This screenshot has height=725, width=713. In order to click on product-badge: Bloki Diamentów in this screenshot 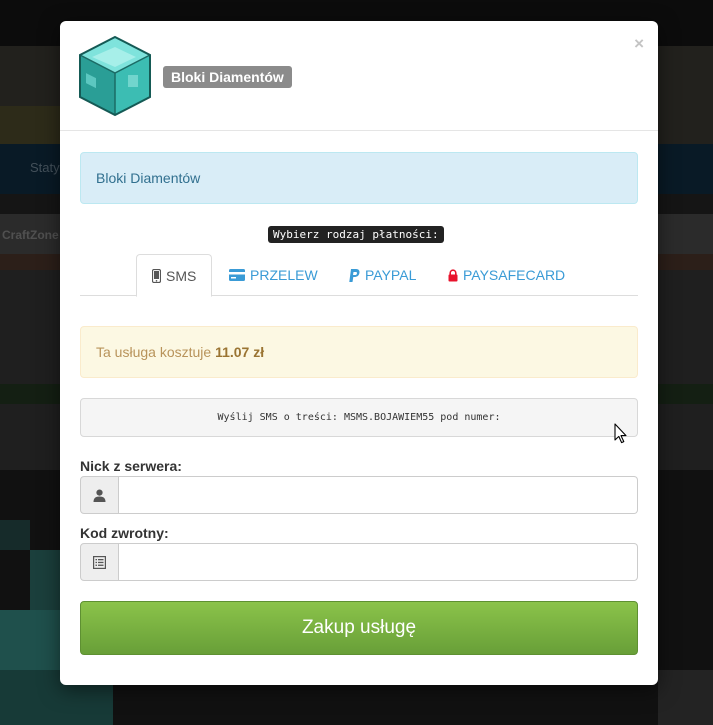, I will do `click(227, 77)`.